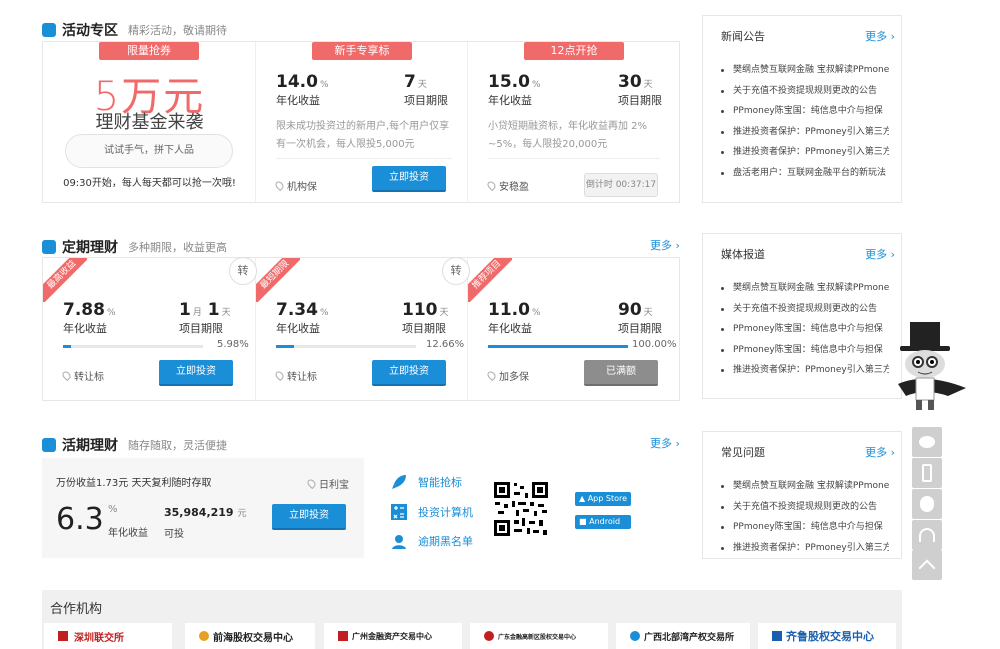  Describe the element at coordinates (558, 346) in the screenshot. I see `fixed-card-3-progress` at that location.